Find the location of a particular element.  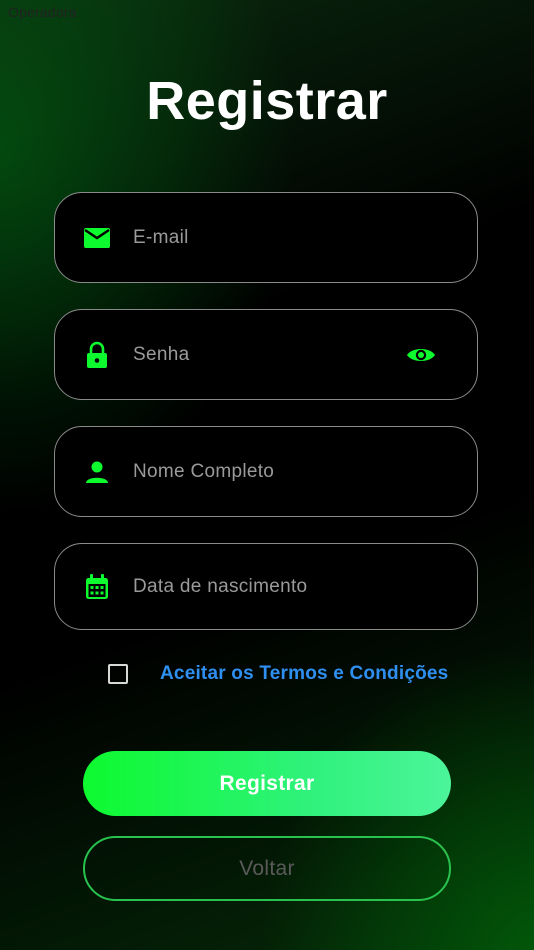

back-button: Voltar is located at coordinates (267, 868).